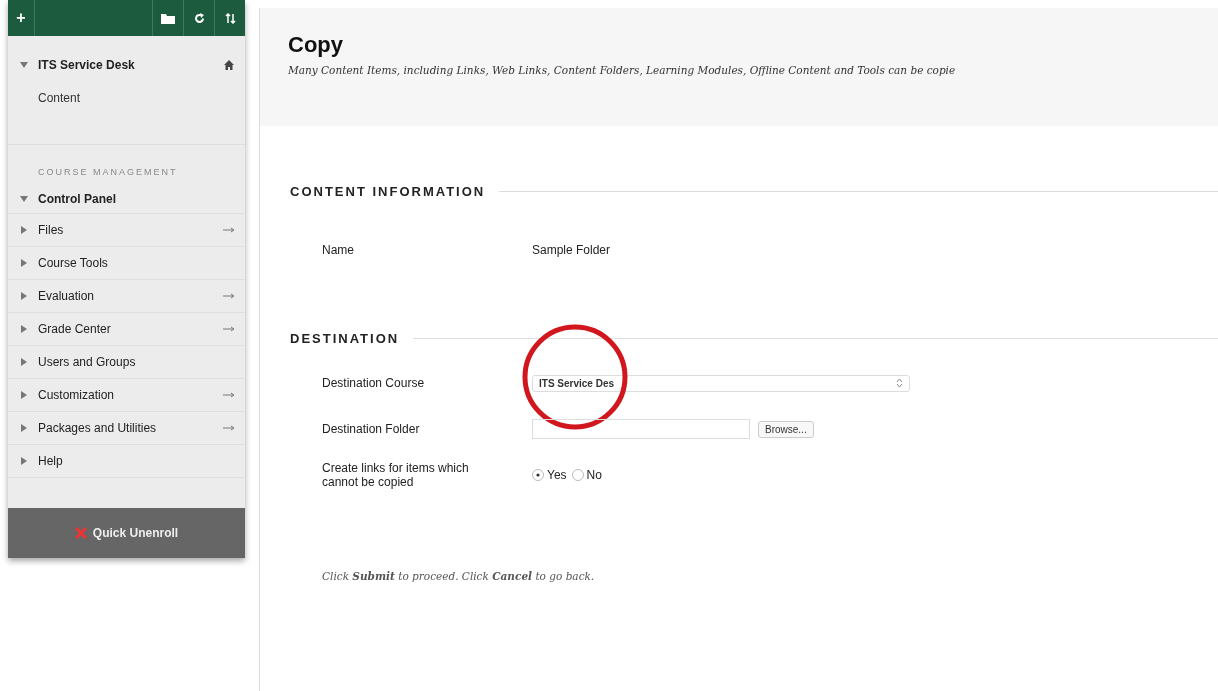 Image resolution: width=1218 pixels, height=691 pixels. What do you see at coordinates (374, 383) in the screenshot?
I see `field-label: Destination Course` at bounding box center [374, 383].